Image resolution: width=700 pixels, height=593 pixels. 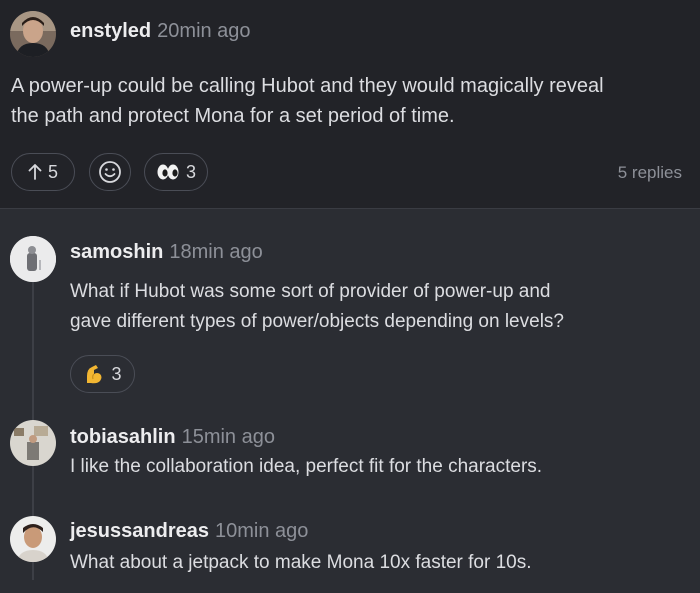 What do you see at coordinates (110, 31) in the screenshot?
I see `author-name: enstyled` at bounding box center [110, 31].